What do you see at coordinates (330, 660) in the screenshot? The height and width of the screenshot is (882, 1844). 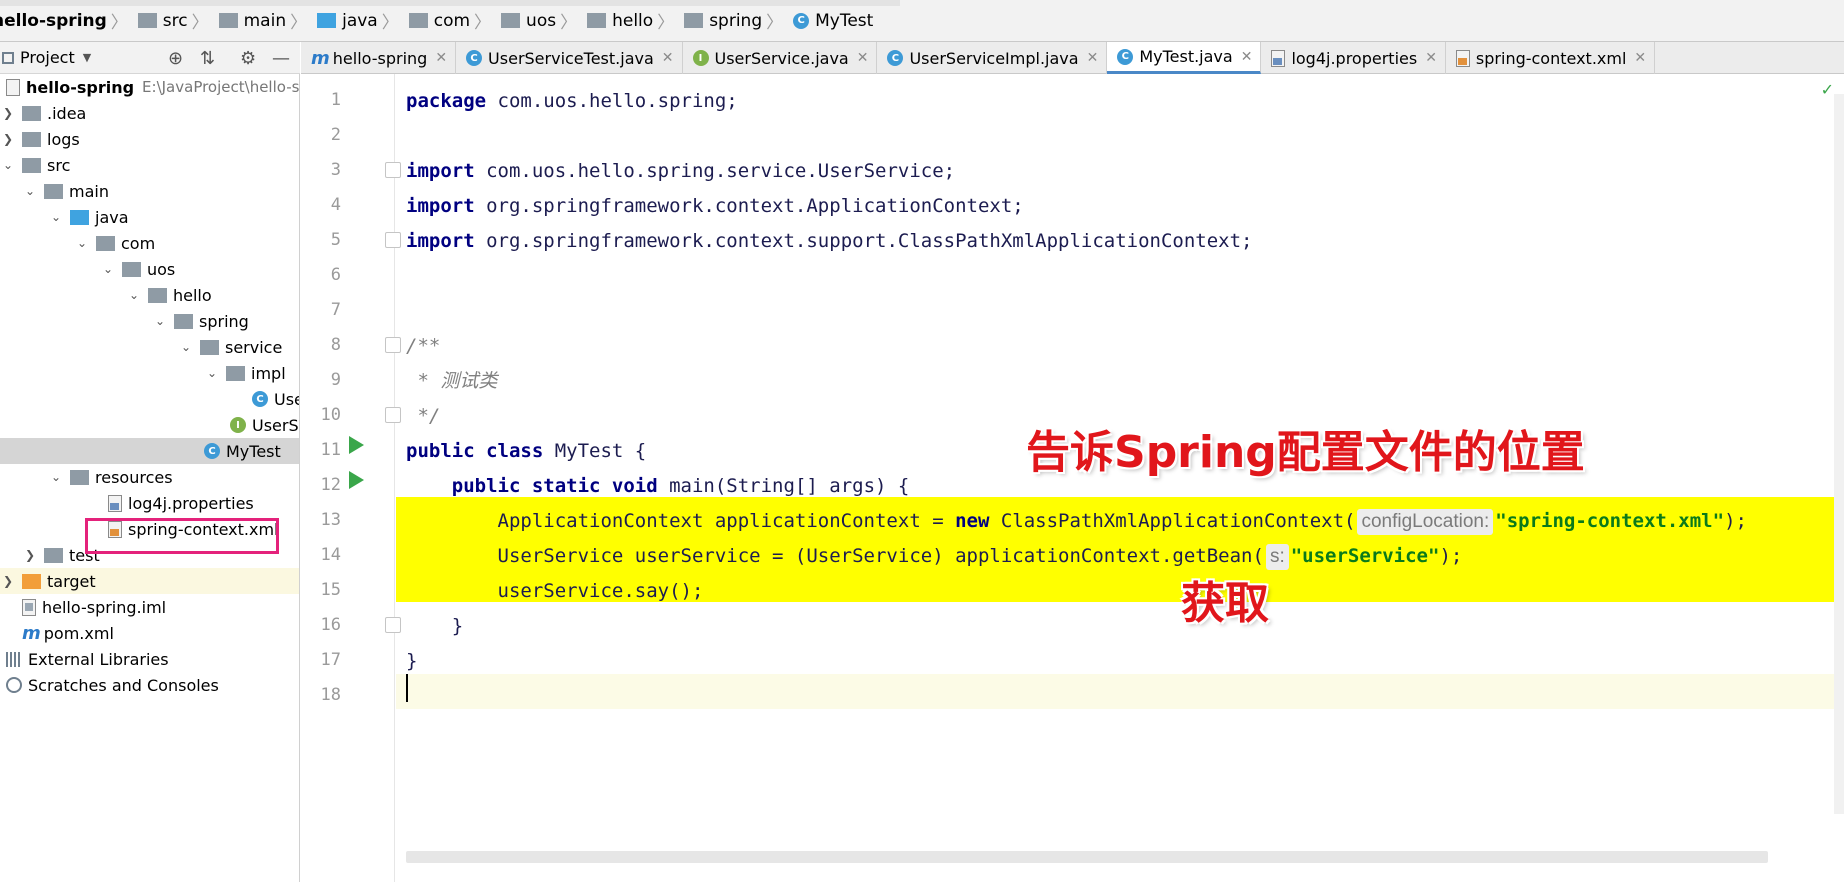 I see `line-number: 17` at bounding box center [330, 660].